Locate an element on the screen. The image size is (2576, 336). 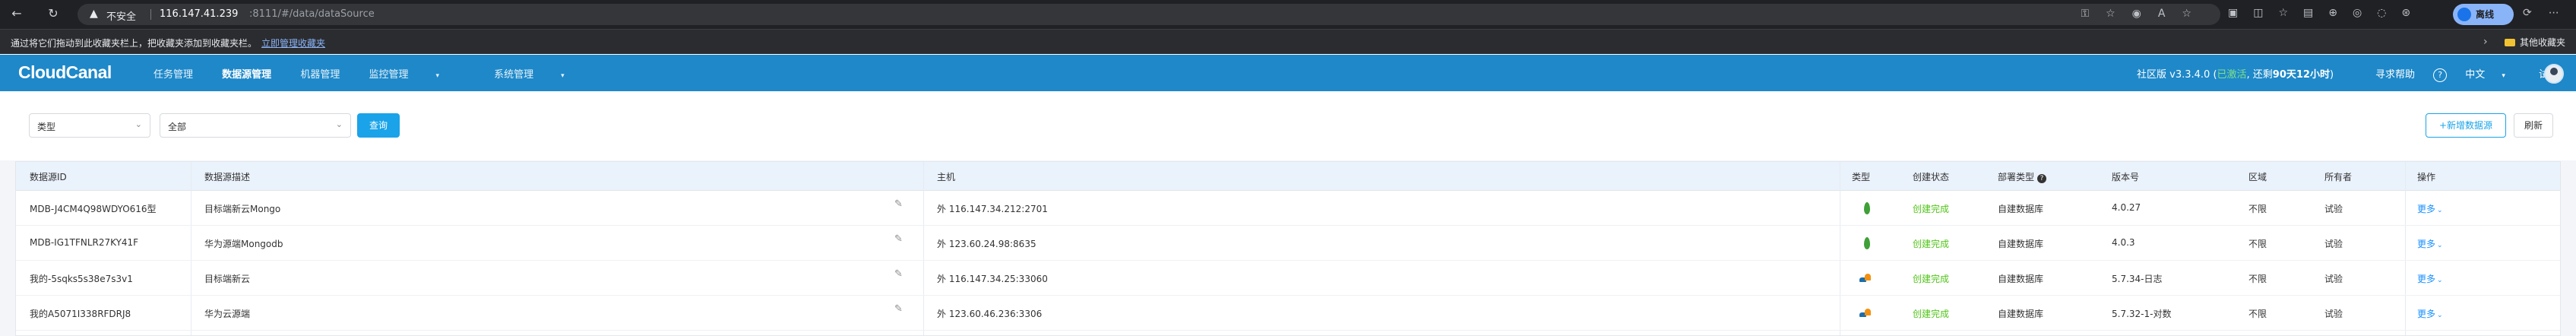
address-actions-icons: ⚿☆◉A☆ is located at coordinates (2144, 14).